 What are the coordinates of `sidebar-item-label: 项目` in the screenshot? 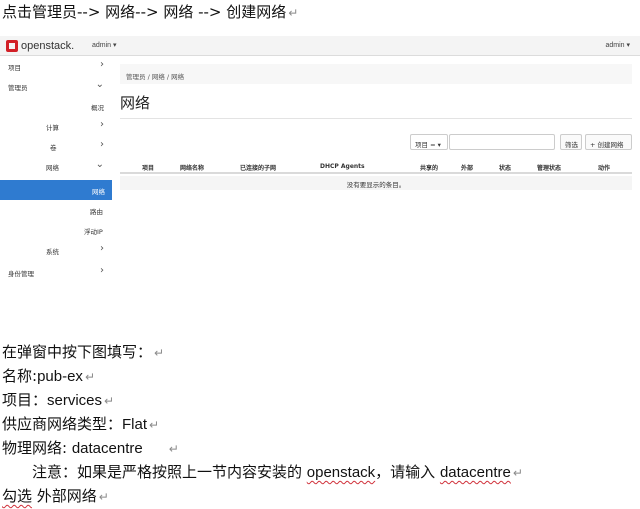 It's located at (14, 68).